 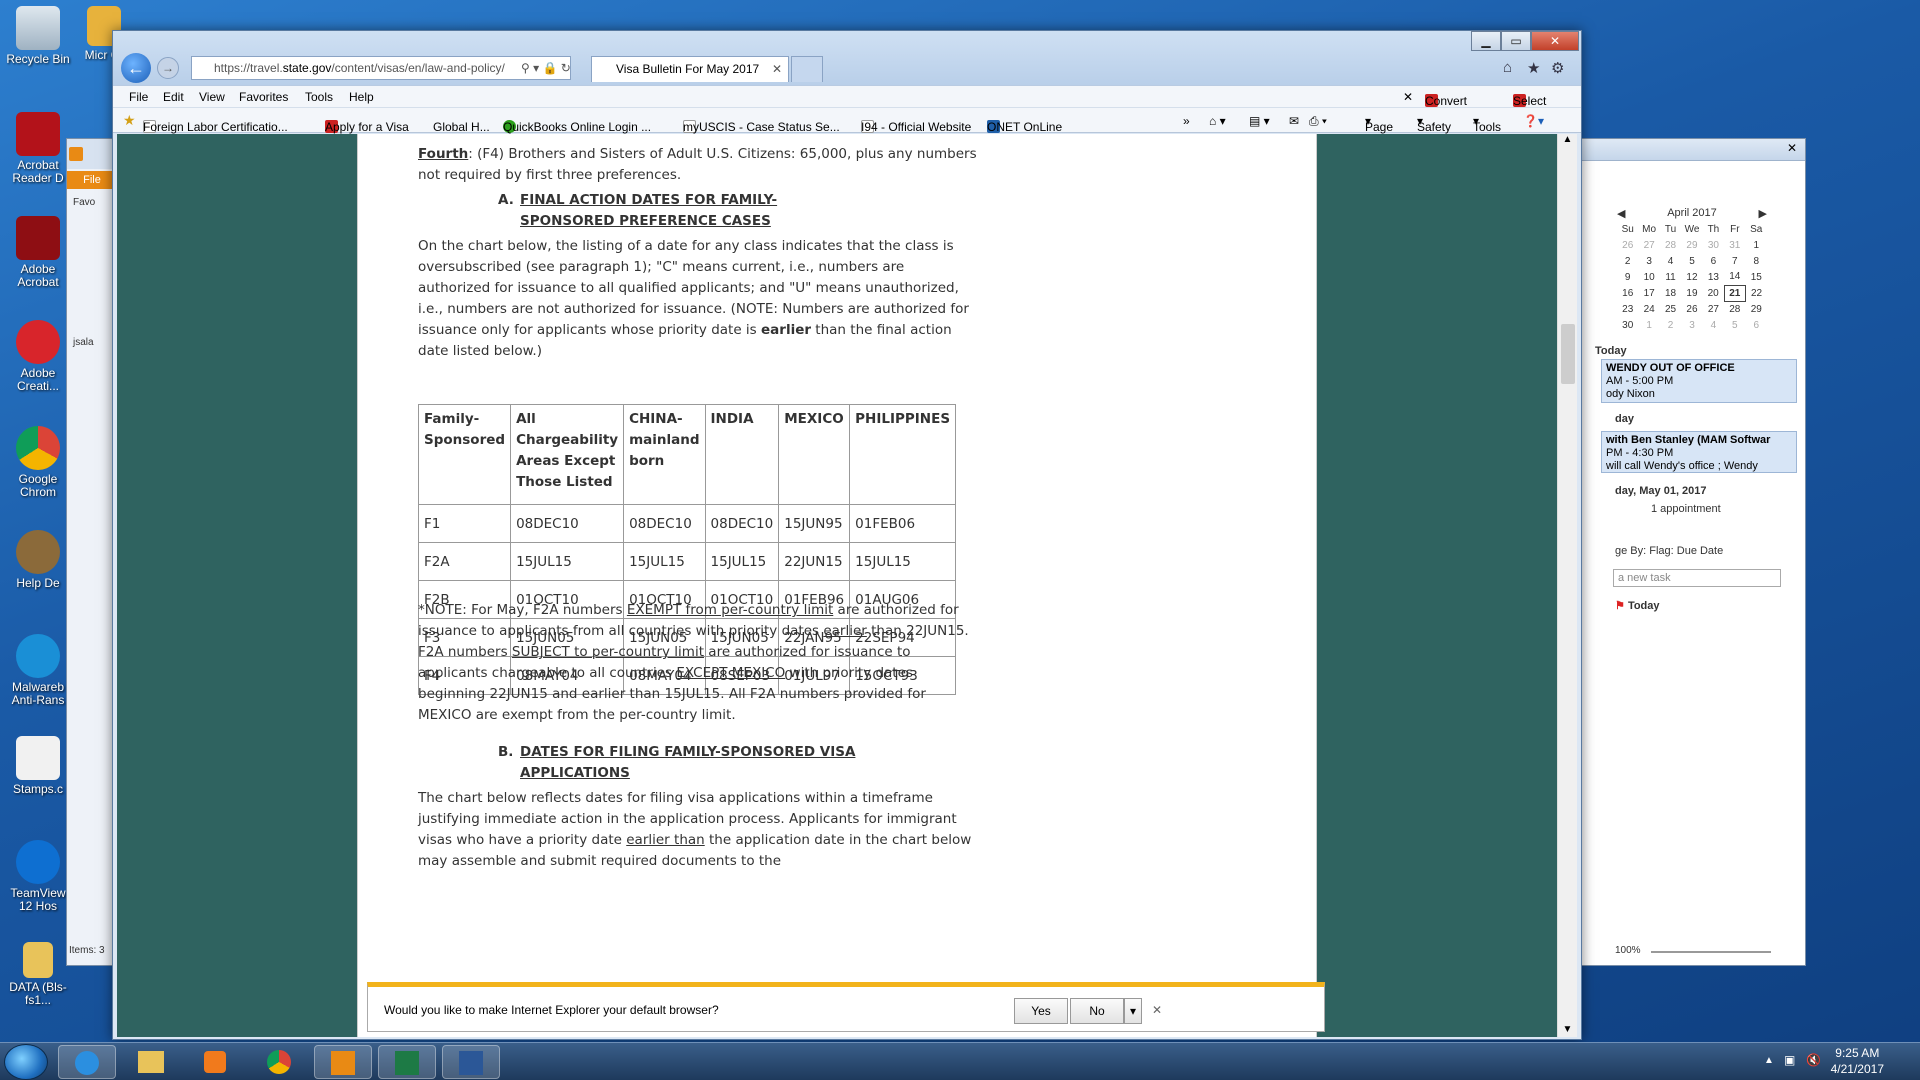 What do you see at coordinates (1713, 309) in the screenshot?
I see `calendar-day: 27` at bounding box center [1713, 309].